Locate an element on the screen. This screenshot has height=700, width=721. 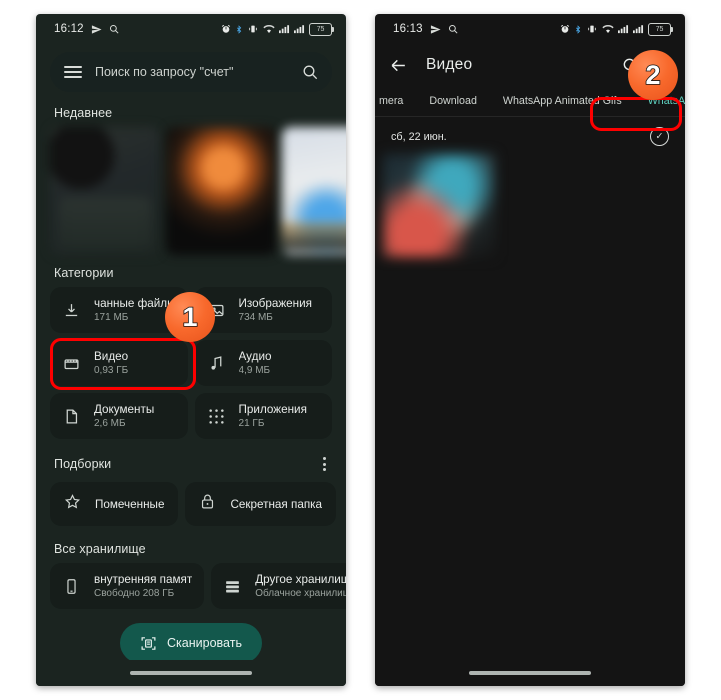
category-size: 2,6 МБ is located at coordinates (110, 423).